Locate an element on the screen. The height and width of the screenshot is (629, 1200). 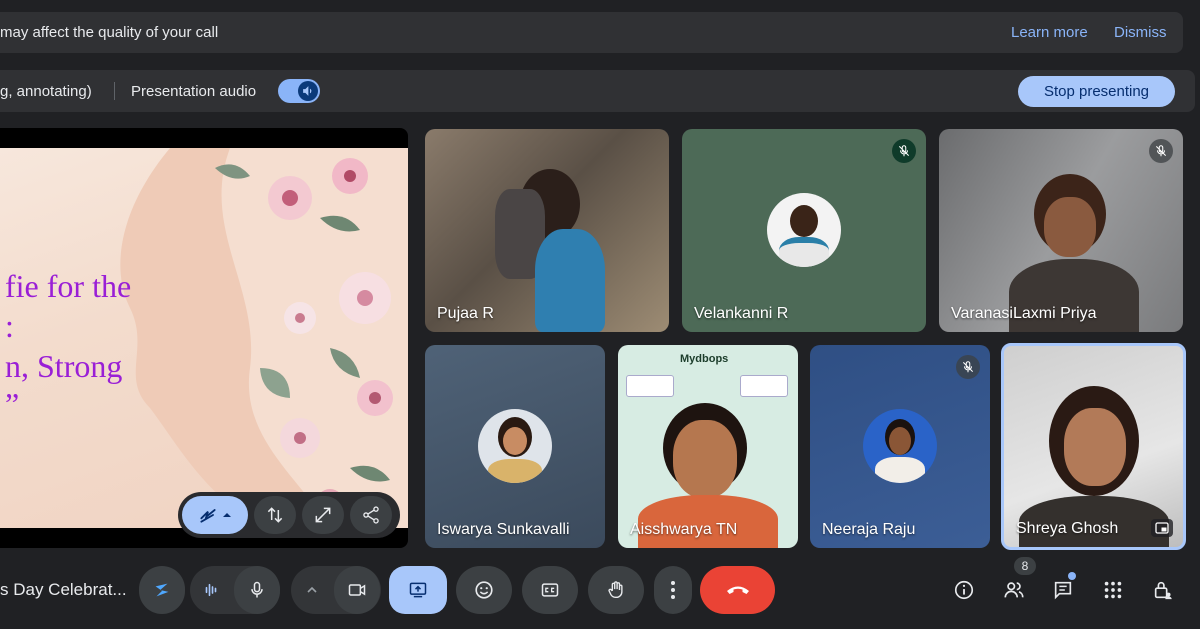
participant-name: Aisshwarya TN is located at coordinates (684, 529).